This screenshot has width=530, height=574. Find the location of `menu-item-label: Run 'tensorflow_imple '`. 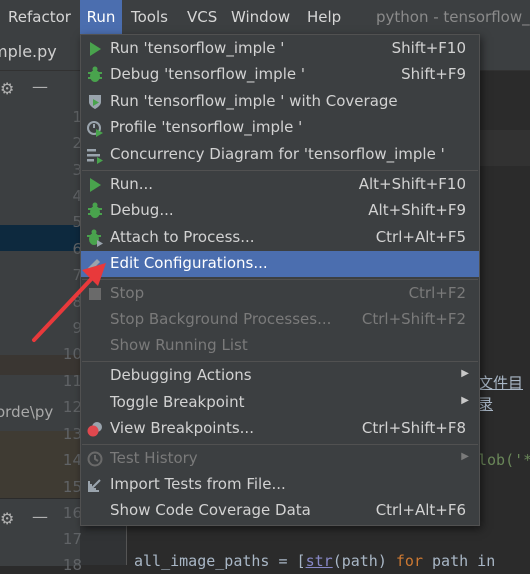

menu-item-label: Run 'tensorflow_imple ' is located at coordinates (197, 48).